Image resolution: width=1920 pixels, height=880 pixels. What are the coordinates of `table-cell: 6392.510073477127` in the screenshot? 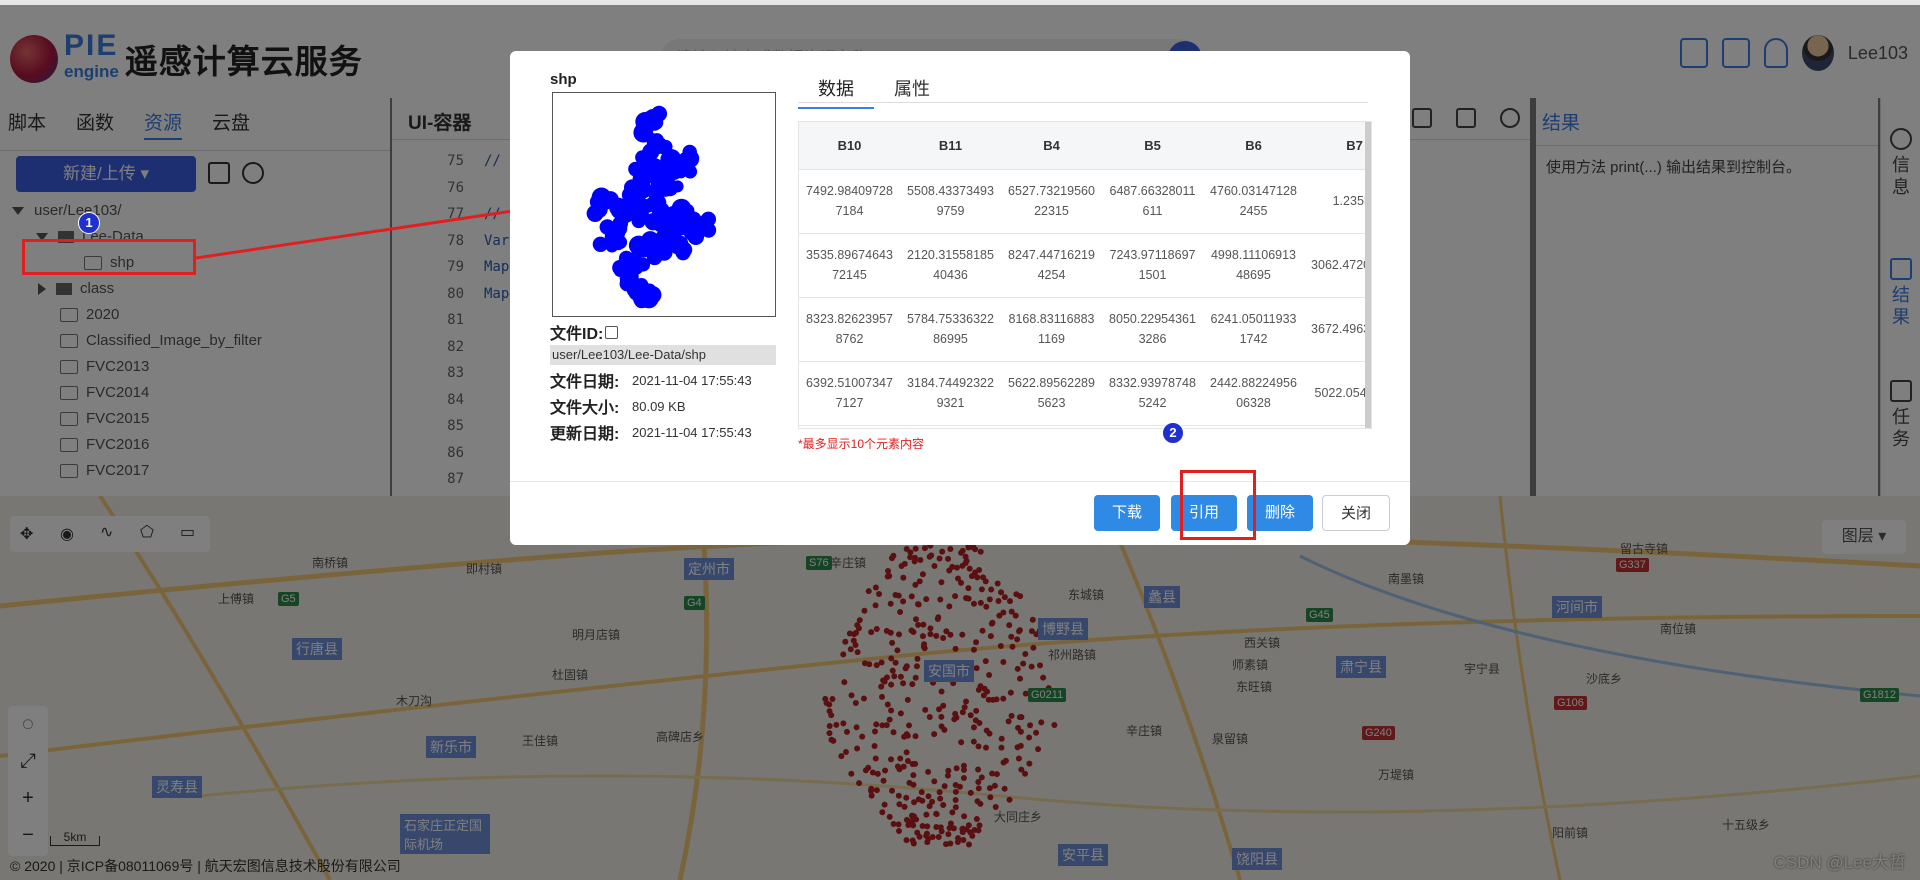 It's located at (849, 393).